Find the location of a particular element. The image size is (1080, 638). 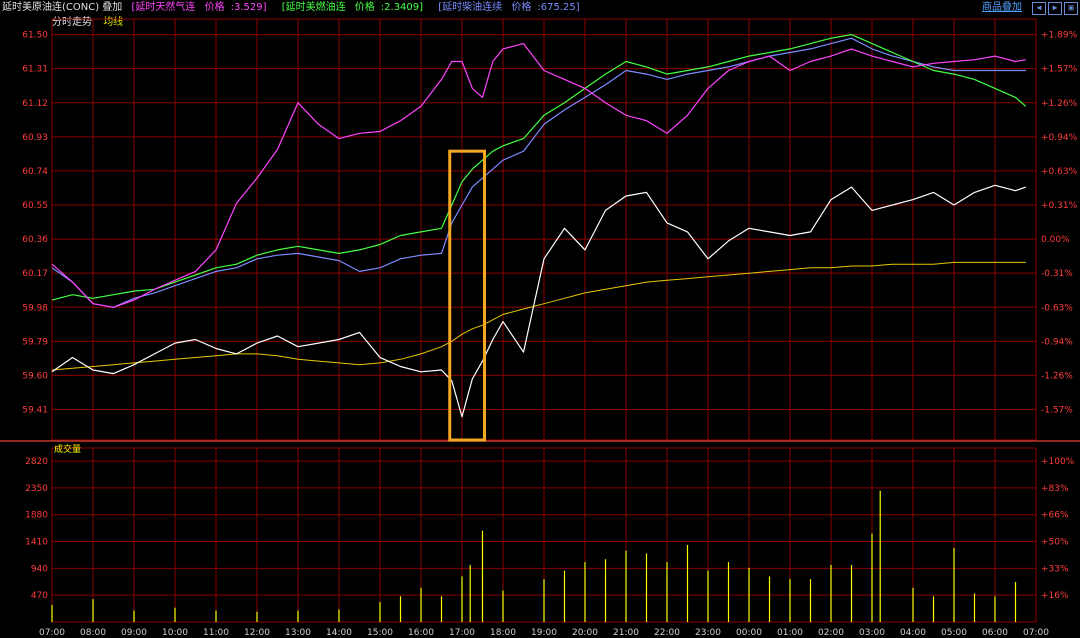

time-tick-label: 21:00 is located at coordinates (626, 633).